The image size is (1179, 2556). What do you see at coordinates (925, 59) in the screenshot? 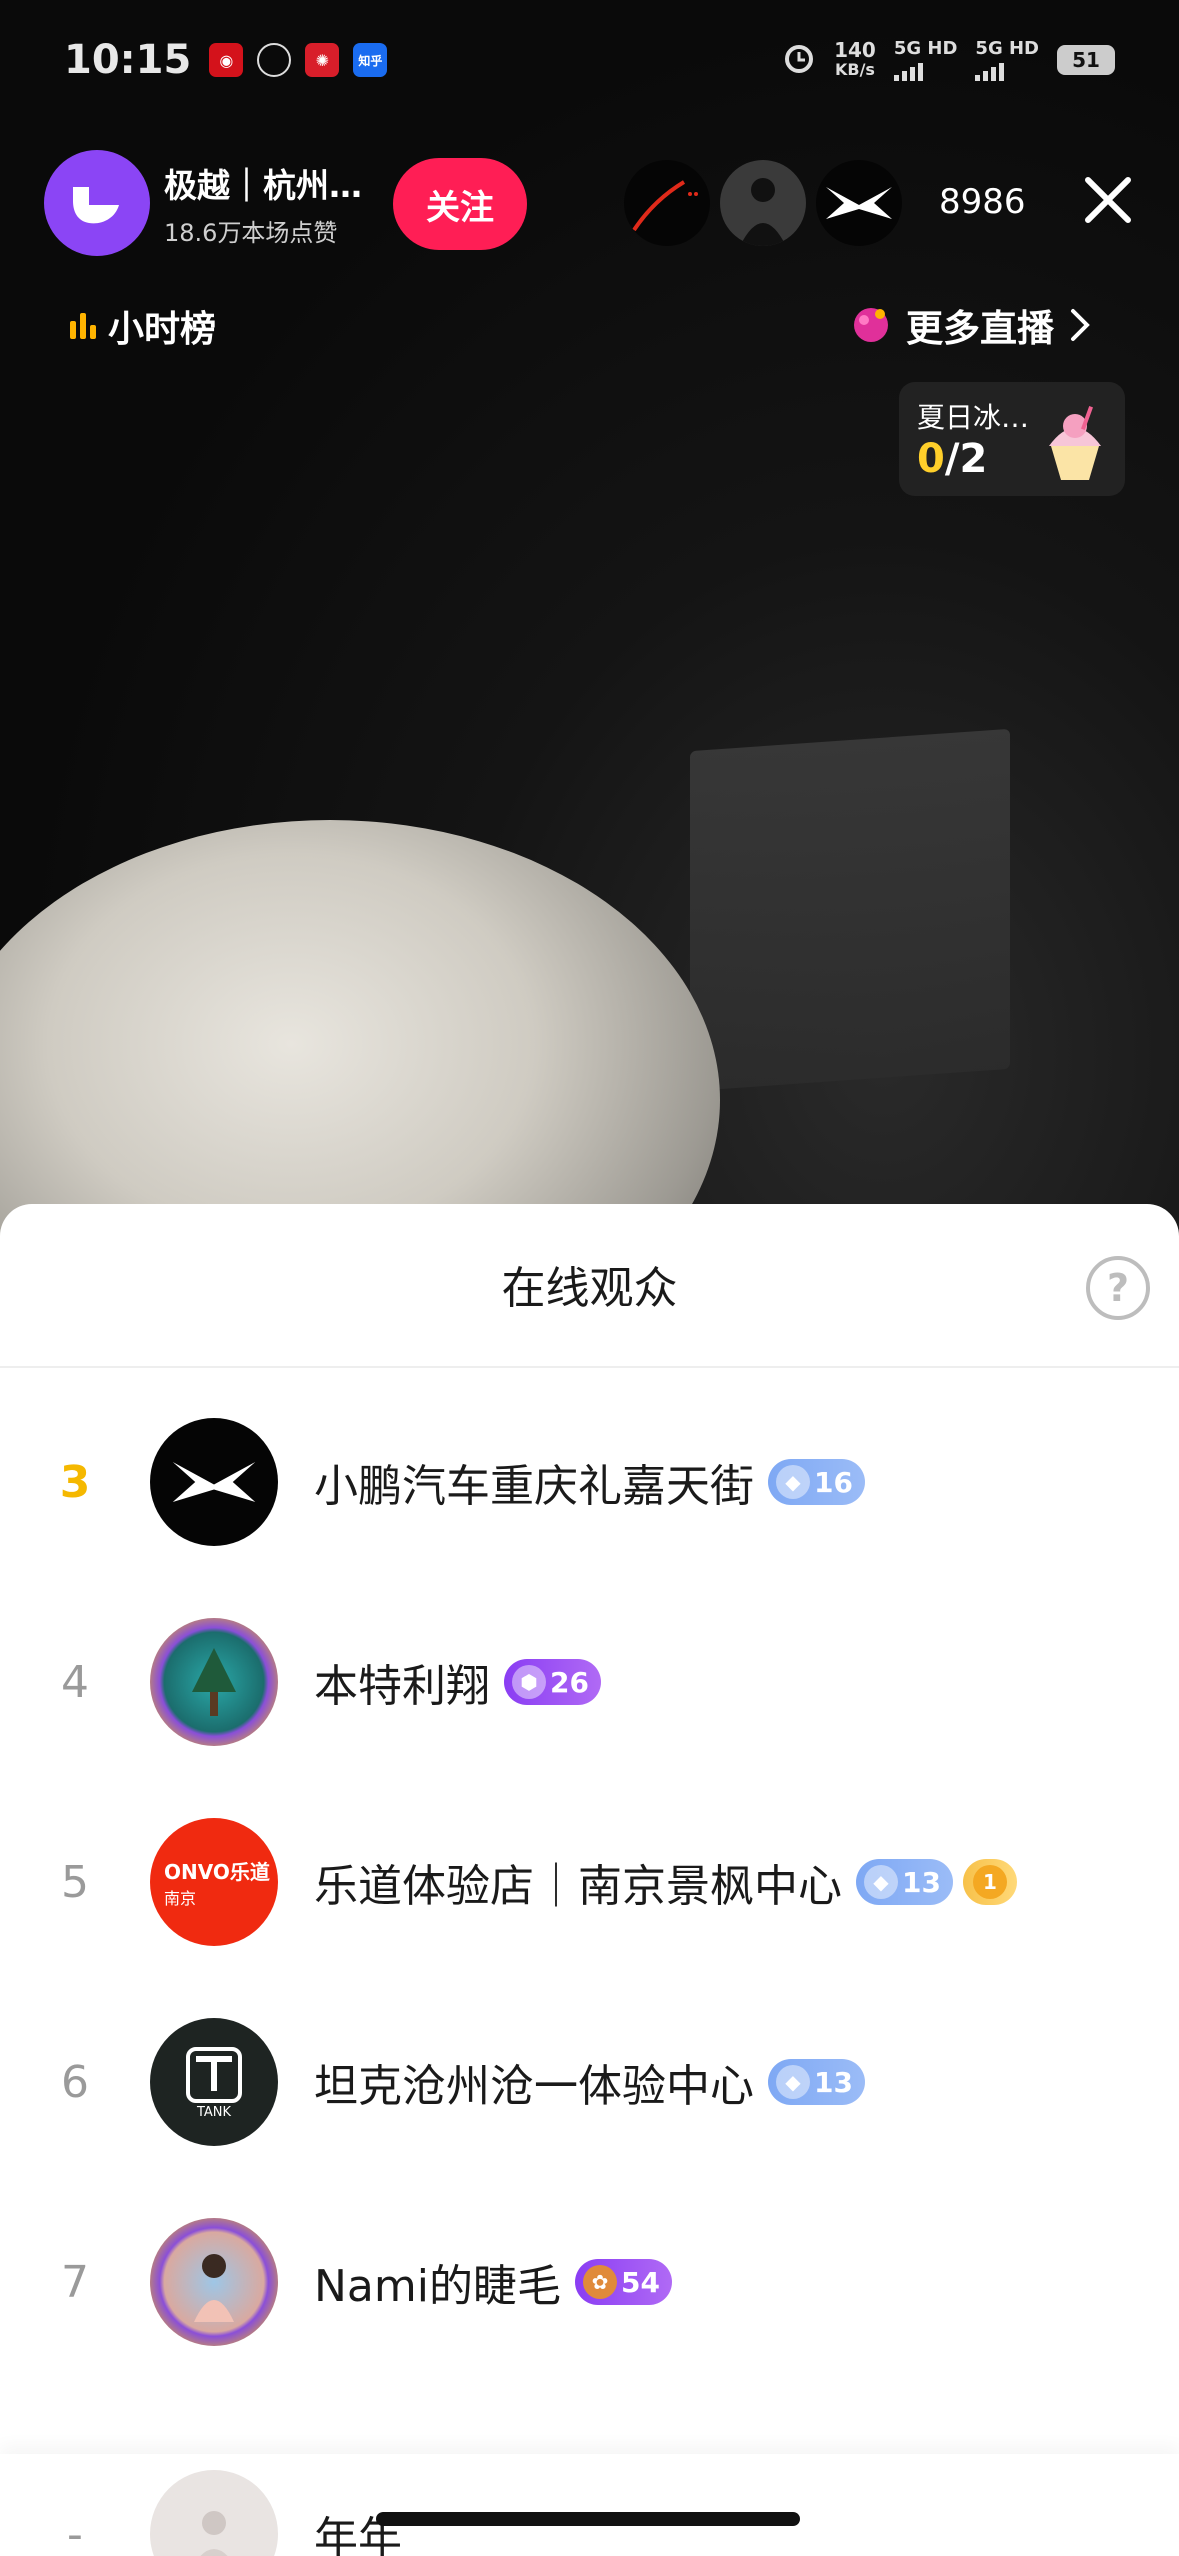
I see `sim1-signal: 5G HD` at bounding box center [925, 59].